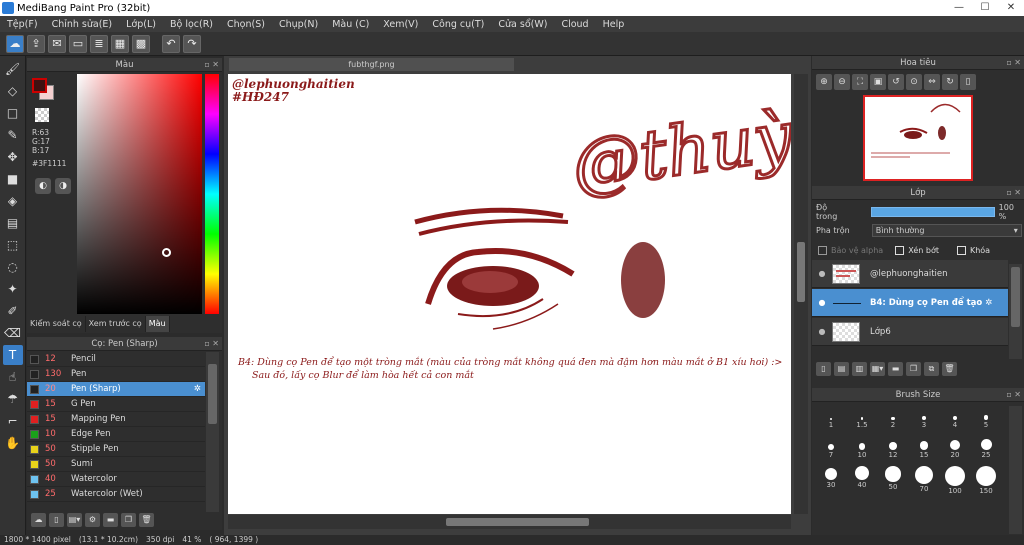  Describe the element at coordinates (116, 494) in the screenshot. I see `brush-item: 25 Watercolor (Wet)` at that location.